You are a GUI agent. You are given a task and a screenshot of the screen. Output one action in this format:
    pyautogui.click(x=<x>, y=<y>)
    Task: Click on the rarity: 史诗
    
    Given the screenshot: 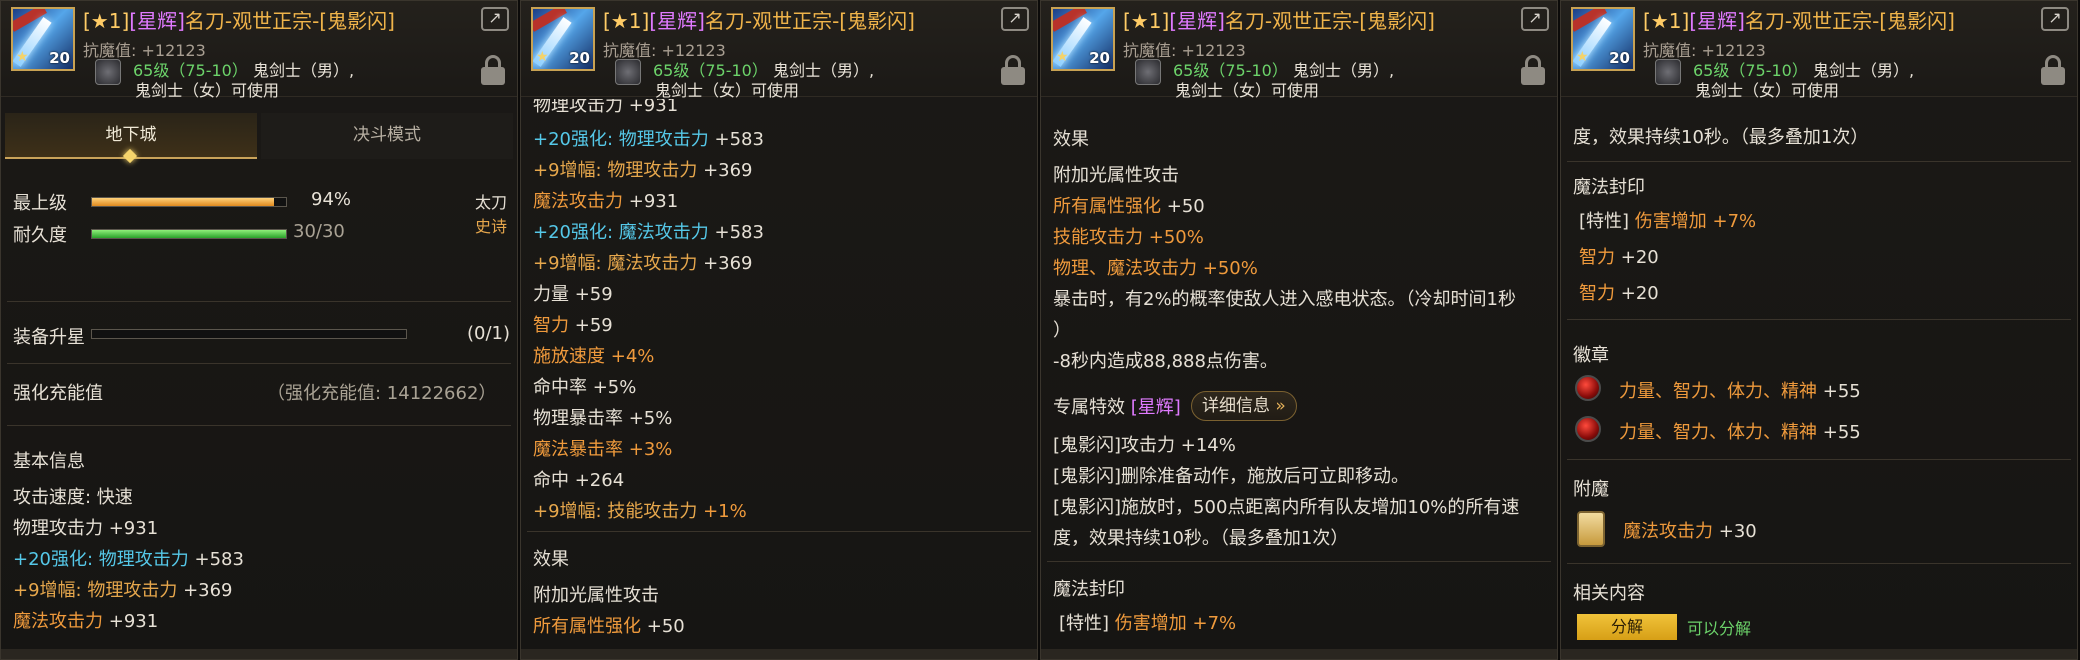 What is the action you would take?
    pyautogui.click(x=491, y=226)
    